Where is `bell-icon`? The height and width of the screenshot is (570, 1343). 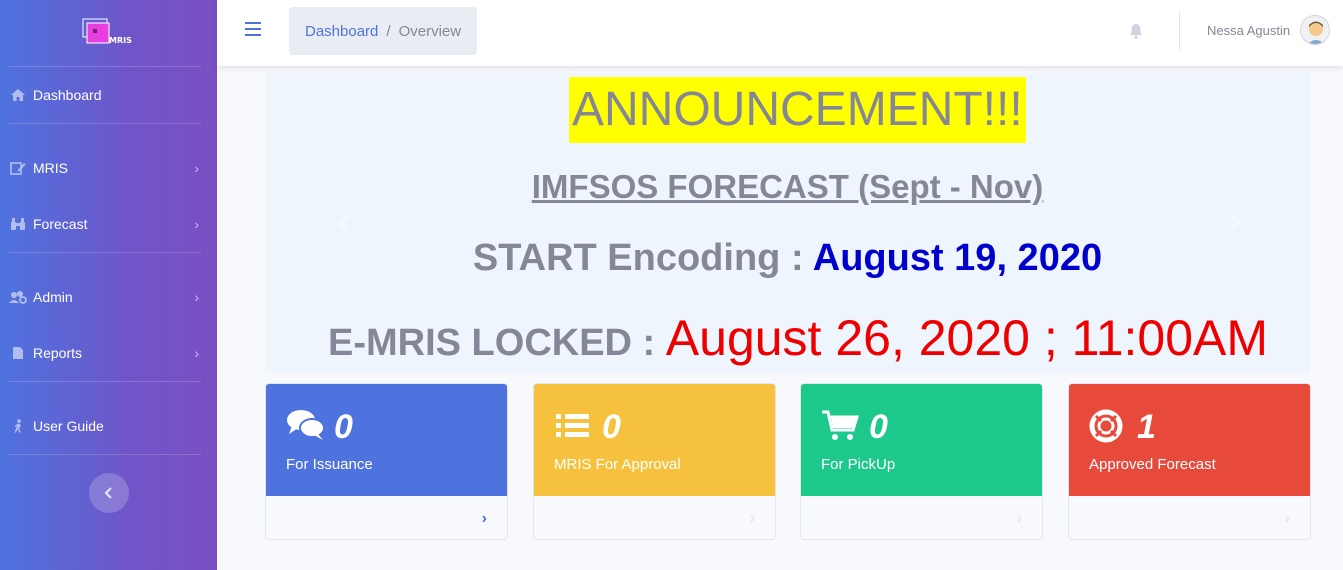 bell-icon is located at coordinates (1136, 31).